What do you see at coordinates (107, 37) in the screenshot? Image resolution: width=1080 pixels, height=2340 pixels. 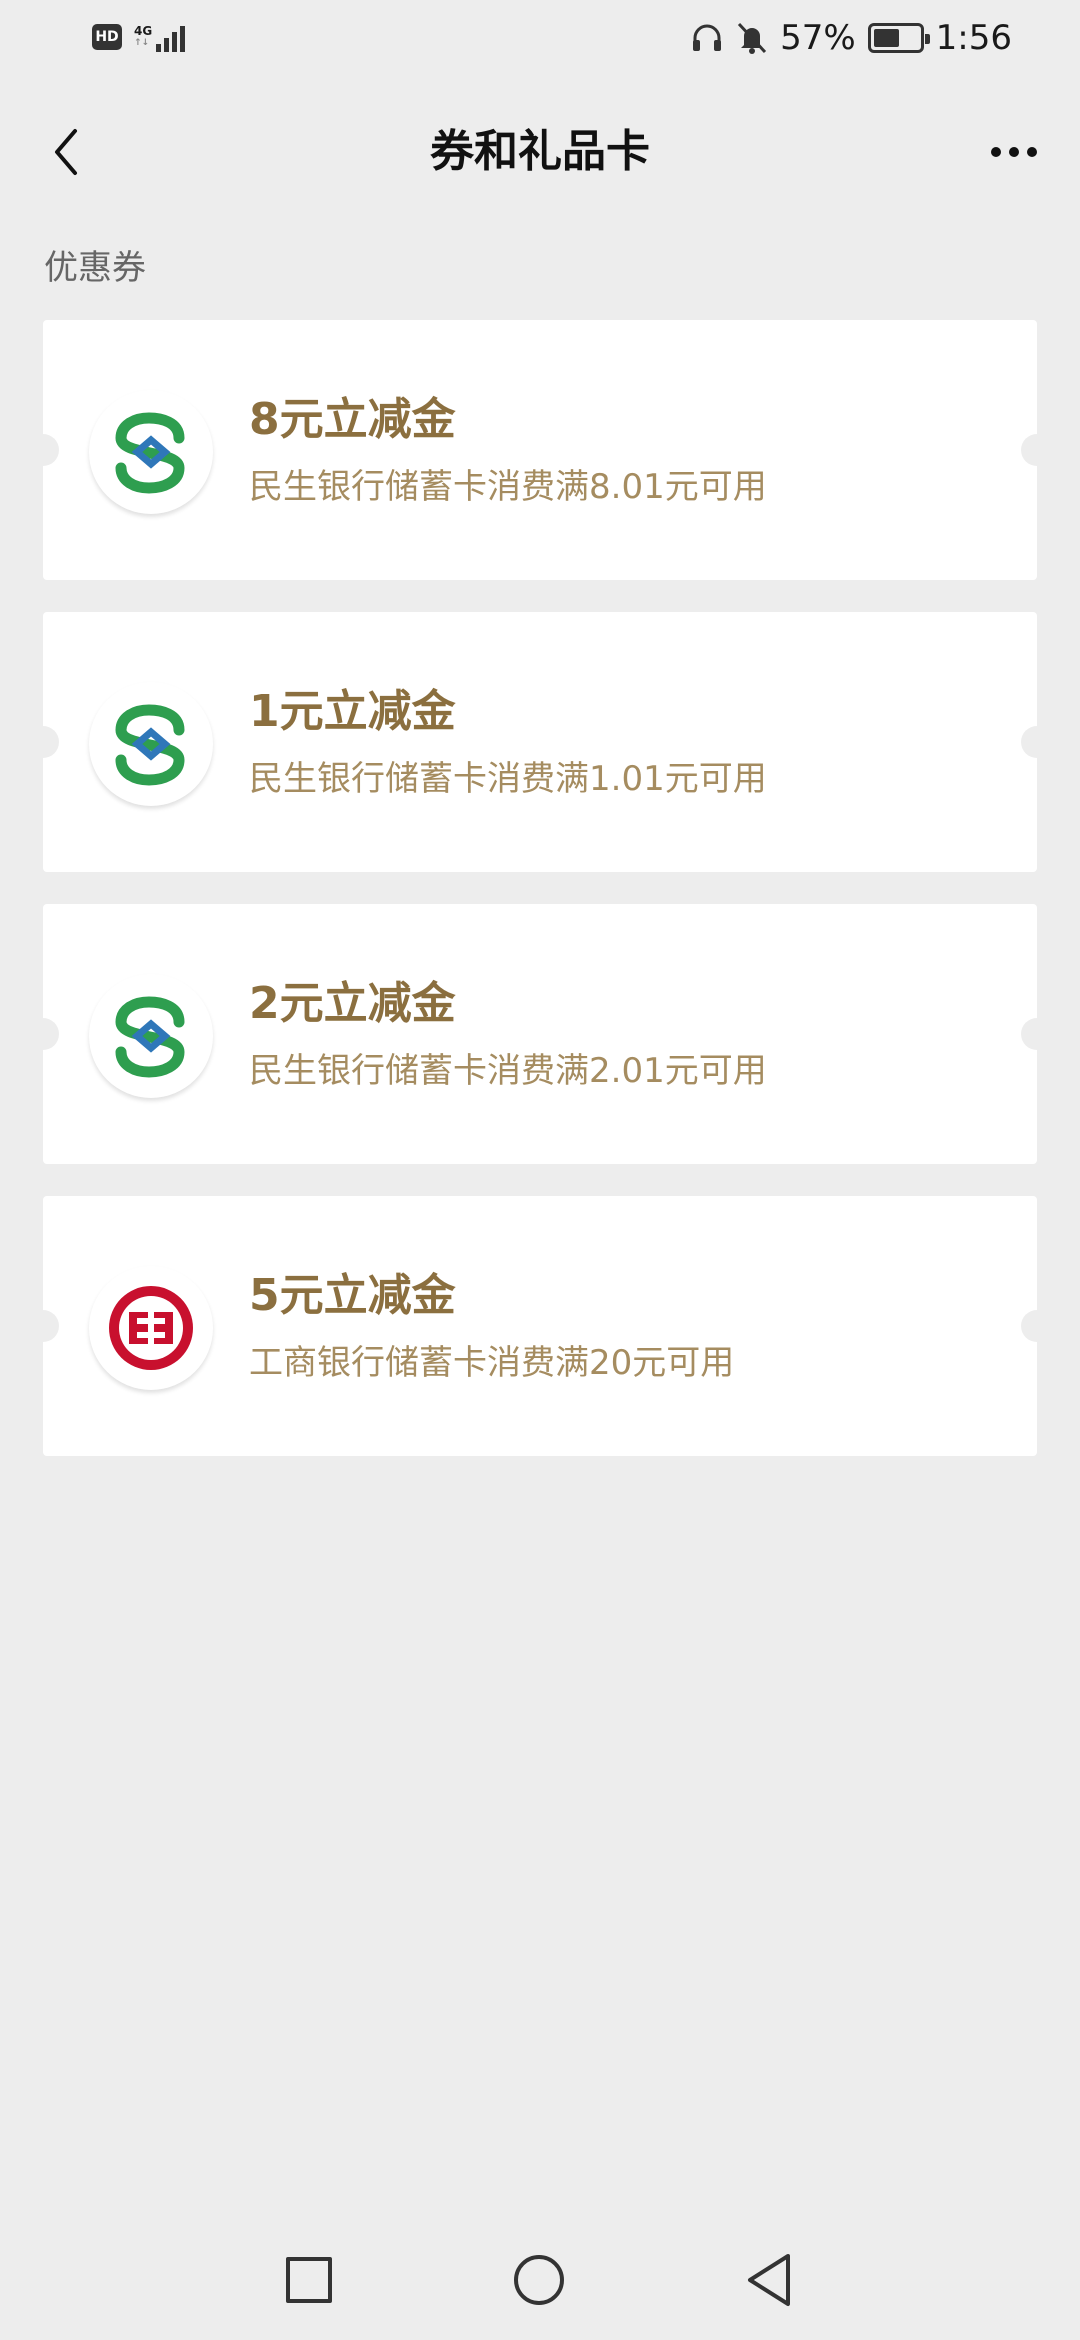 I see `hd-badge: HD` at bounding box center [107, 37].